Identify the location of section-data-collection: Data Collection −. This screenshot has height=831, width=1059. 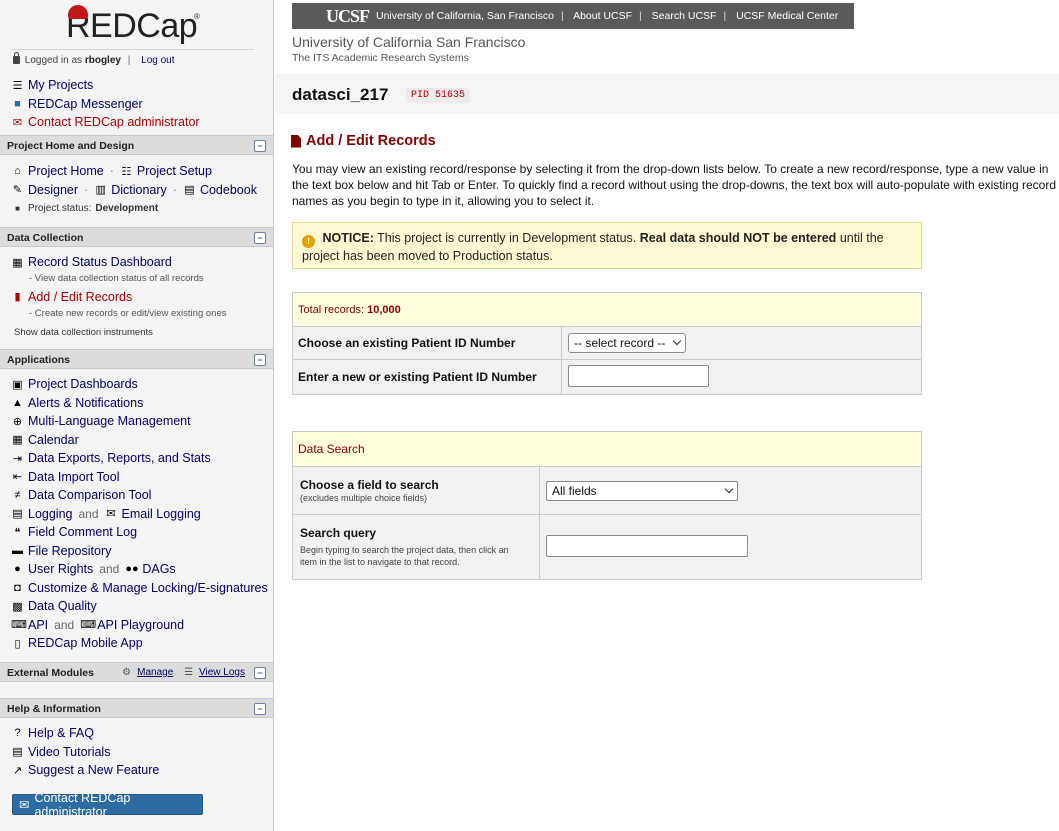
(136, 237).